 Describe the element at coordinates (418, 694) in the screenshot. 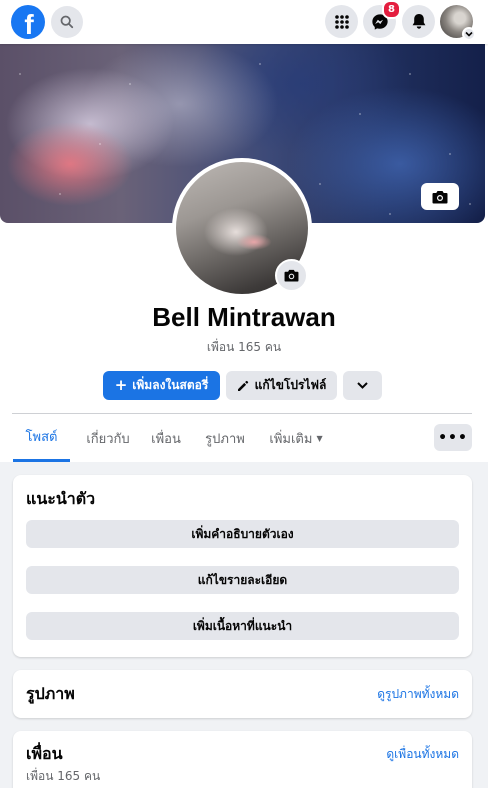

I see `see-all-photos-link: ดูรูปภาพทั้งหมด` at that location.